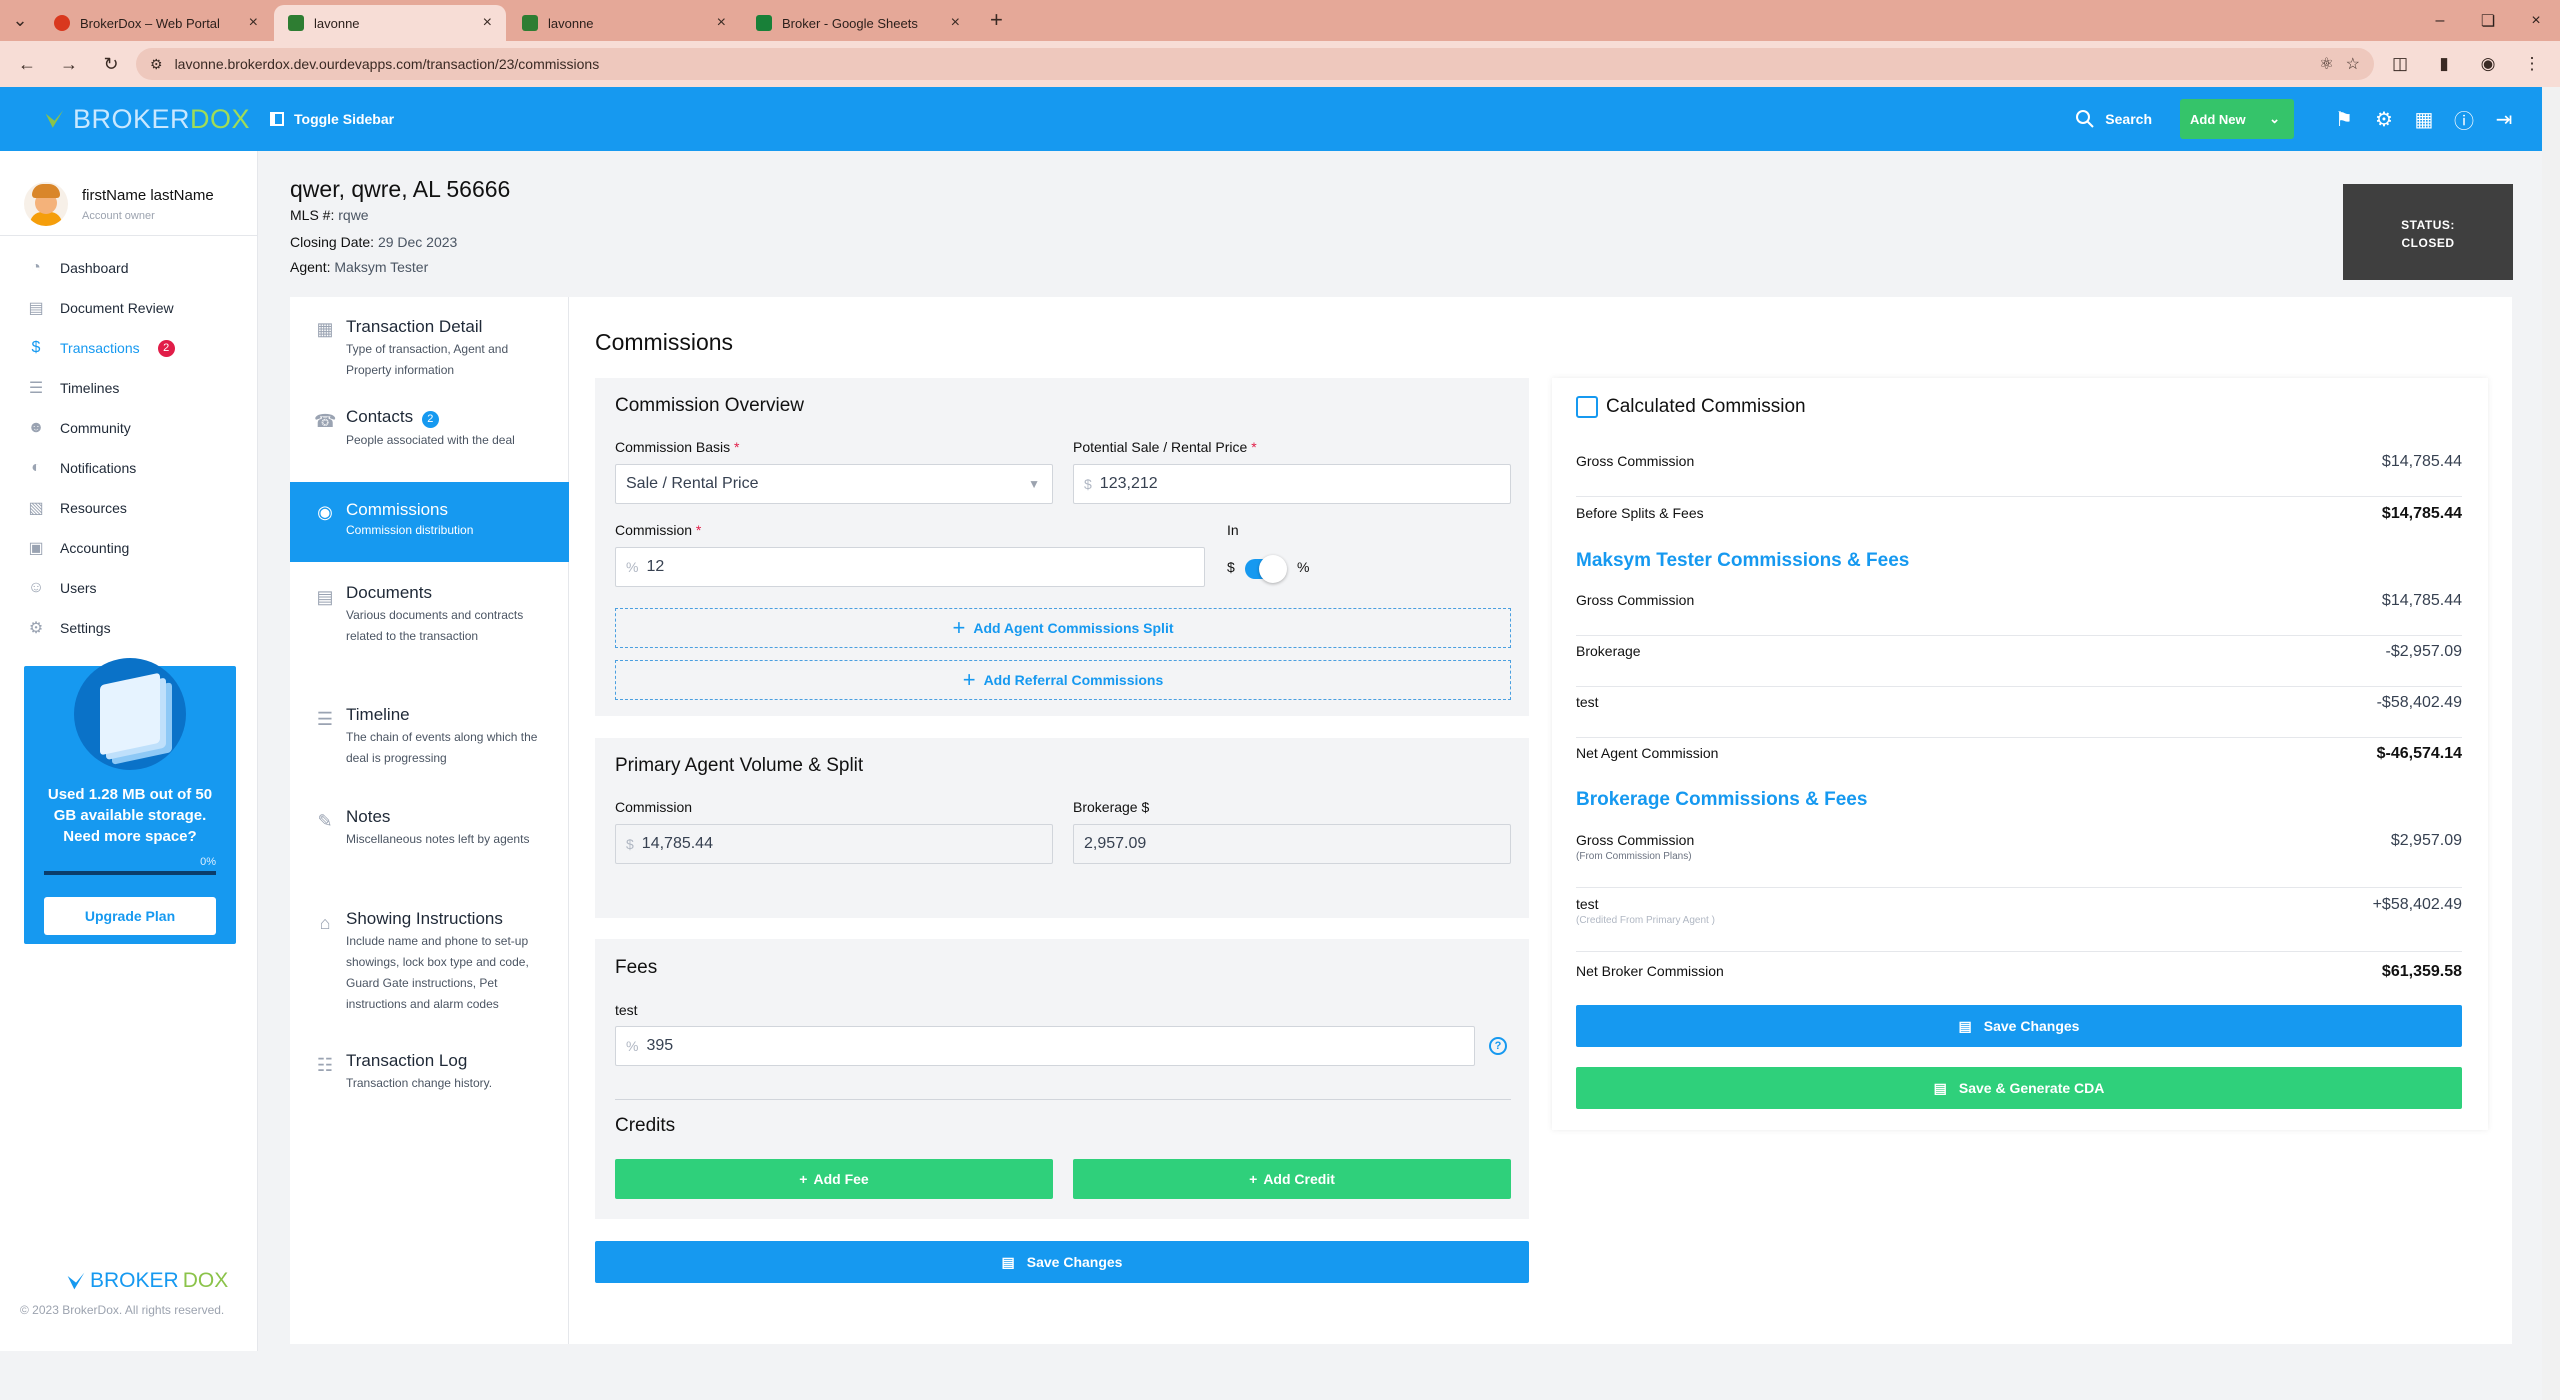 The image size is (2560, 1400). What do you see at coordinates (325, 421) in the screenshot?
I see `phone-icon: ☎` at bounding box center [325, 421].